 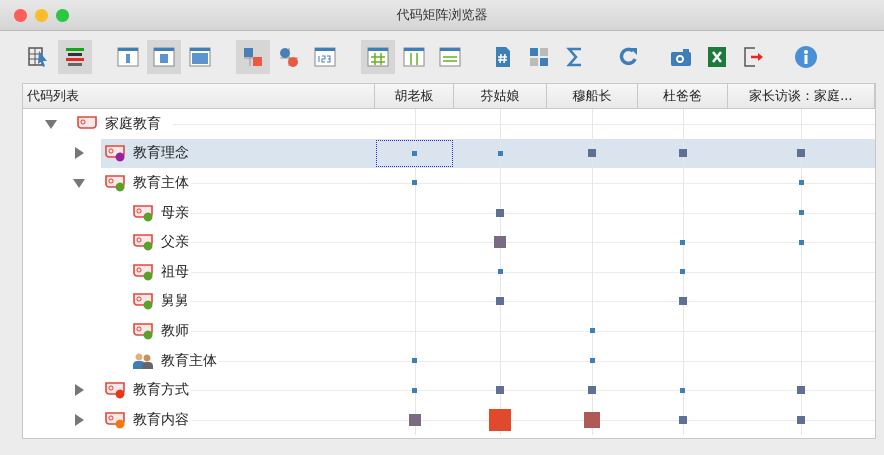 I want to click on tiles-icon, so click(x=539, y=57).